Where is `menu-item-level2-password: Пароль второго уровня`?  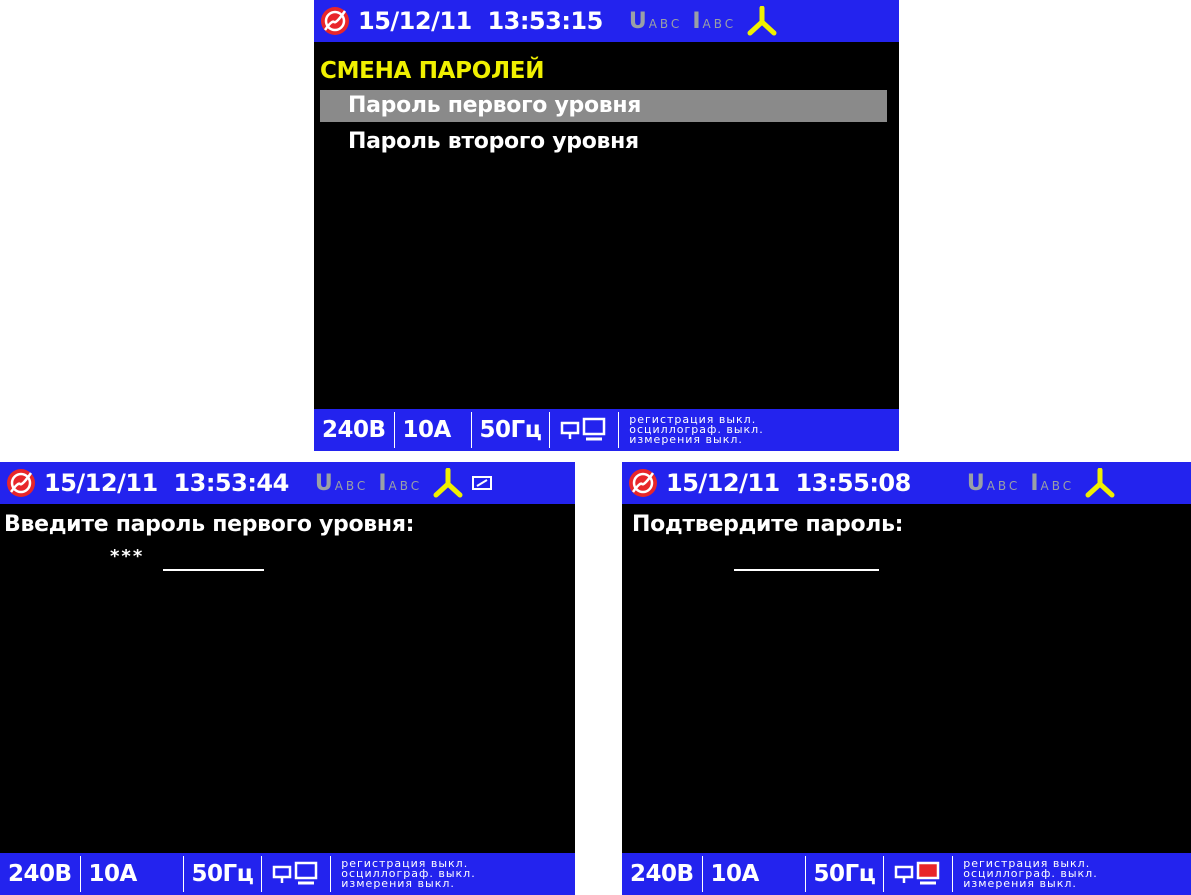
menu-item-level2-password: Пароль второго уровня is located at coordinates (603, 142).